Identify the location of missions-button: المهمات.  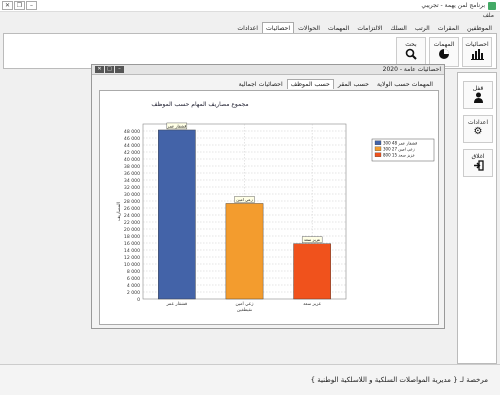
(444, 52).